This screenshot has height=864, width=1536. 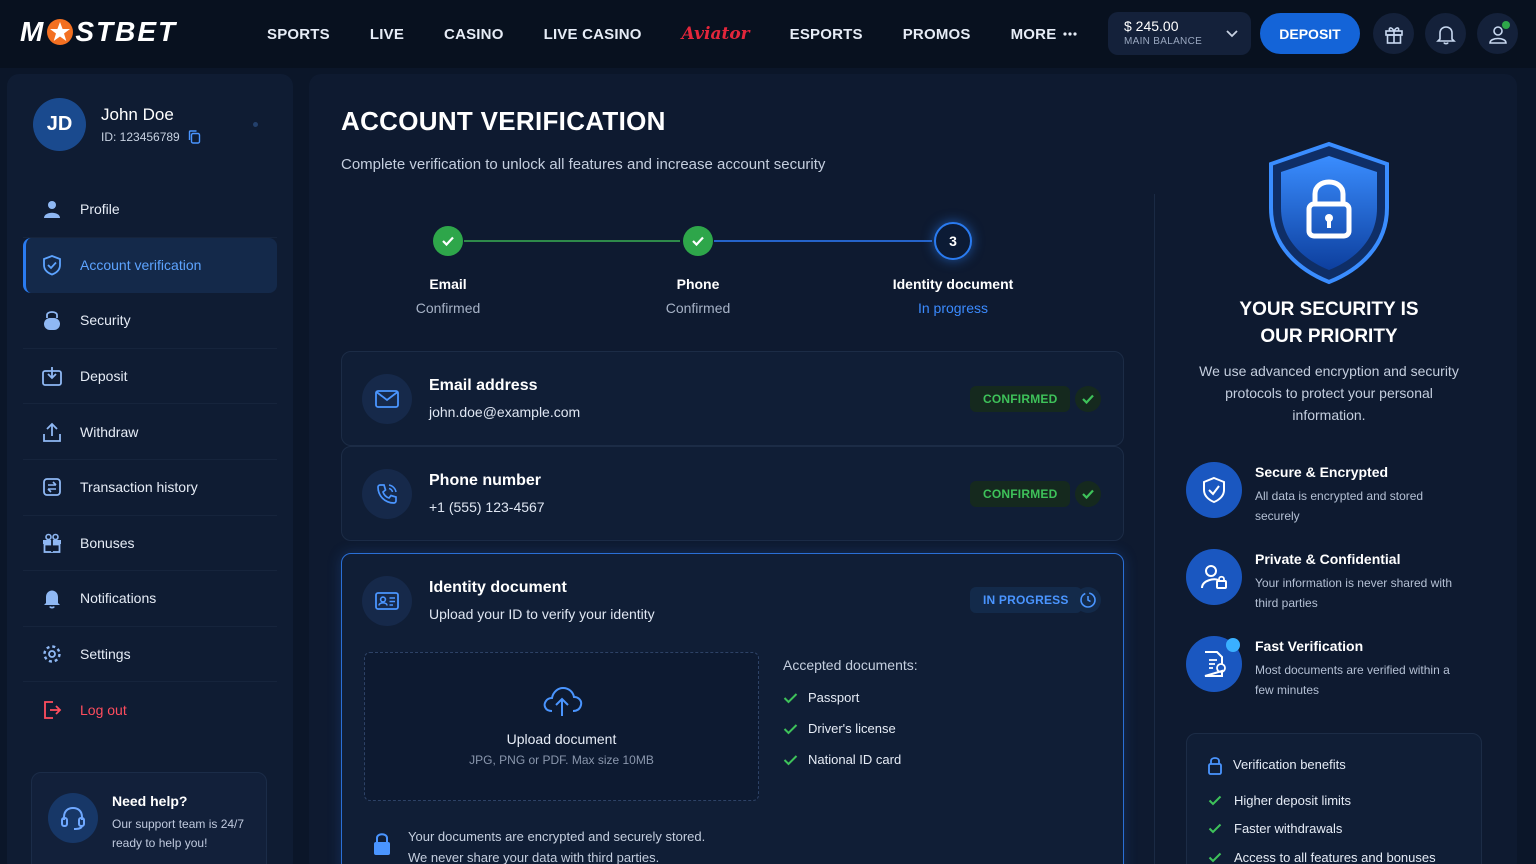 What do you see at coordinates (103, 710) in the screenshot?
I see `sidebar-item-label: Log out` at bounding box center [103, 710].